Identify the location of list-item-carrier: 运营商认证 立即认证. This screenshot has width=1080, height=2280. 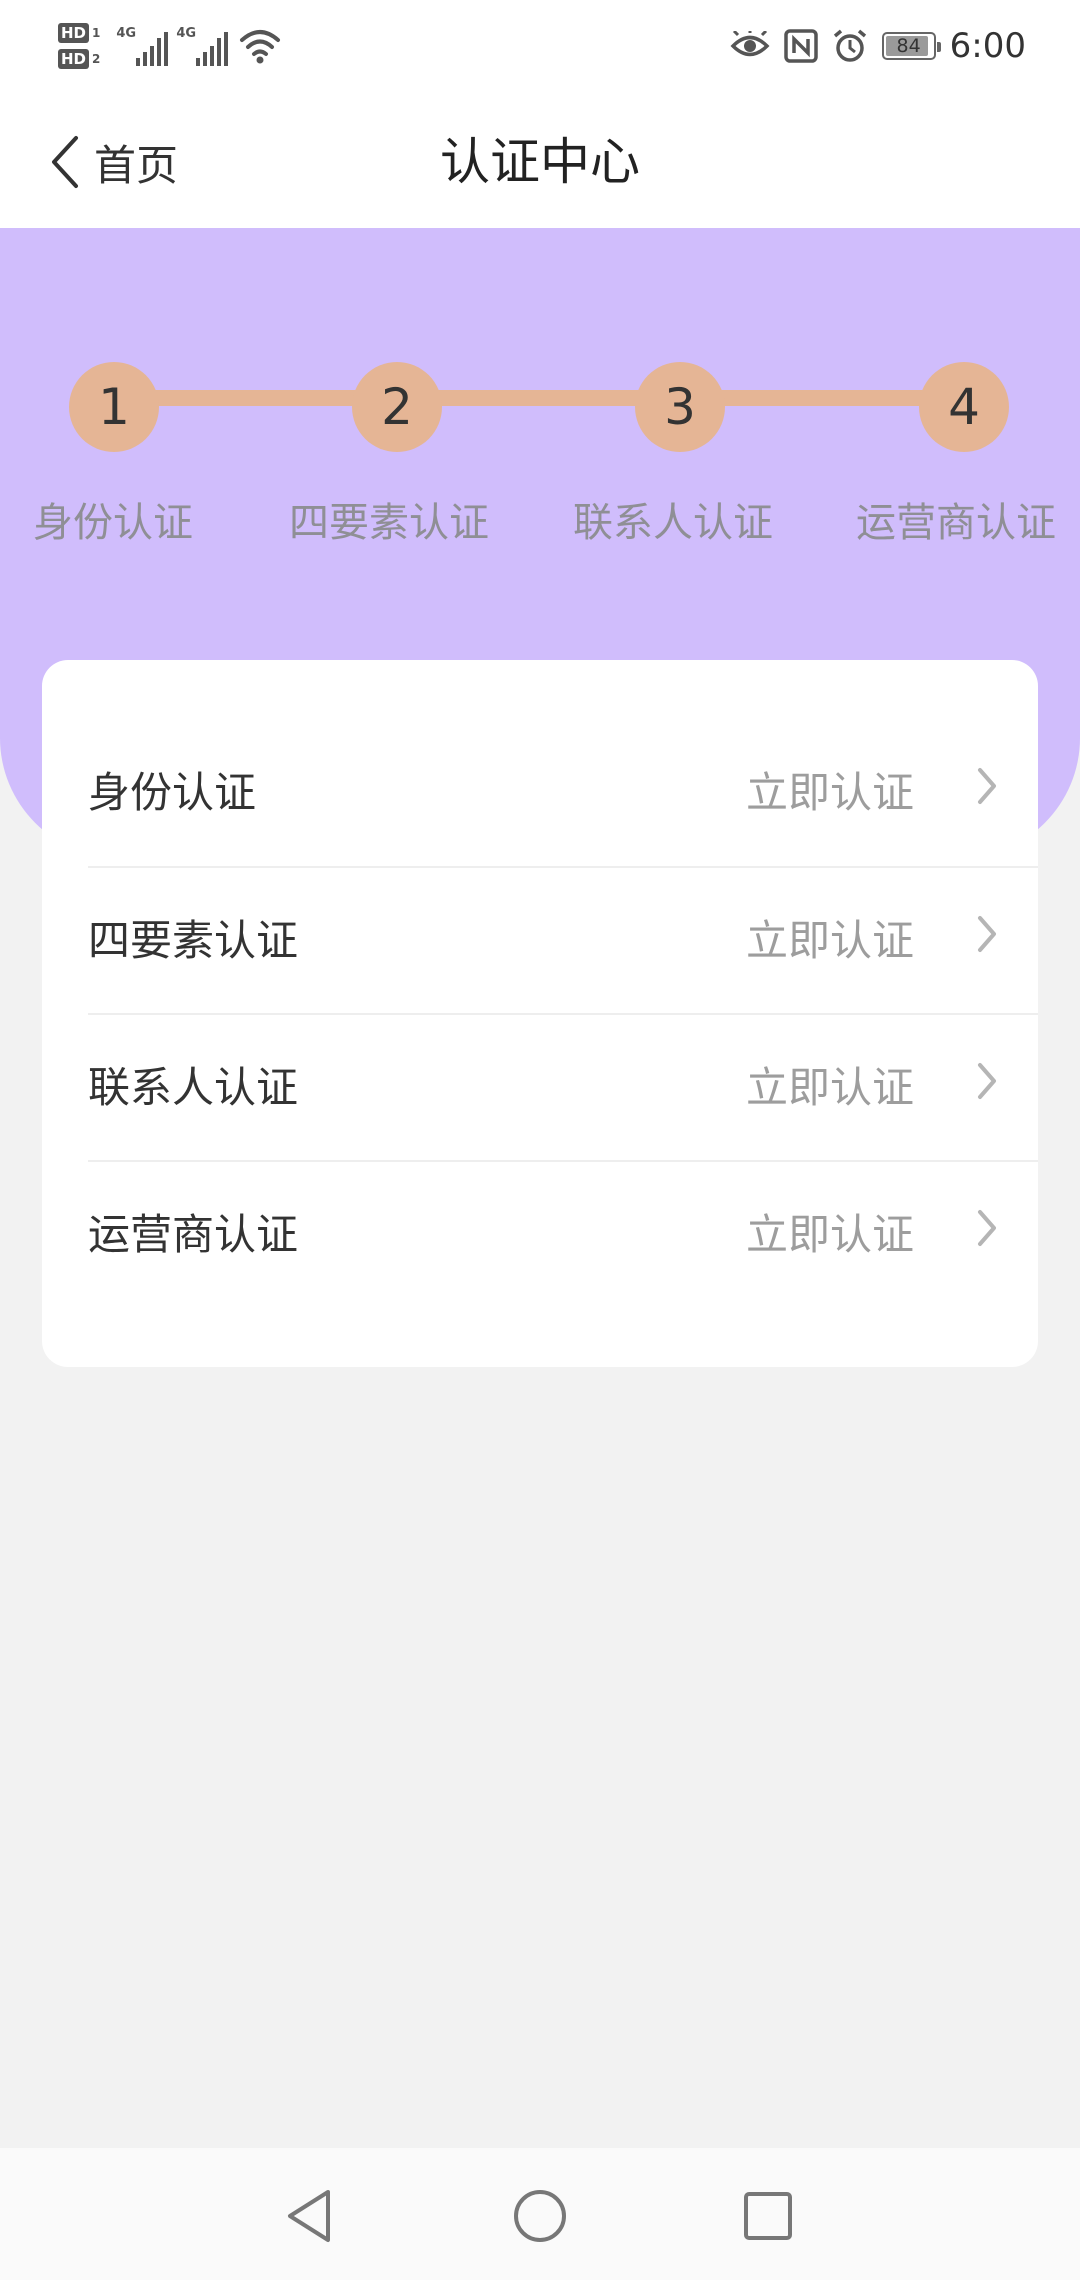
(563, 1231).